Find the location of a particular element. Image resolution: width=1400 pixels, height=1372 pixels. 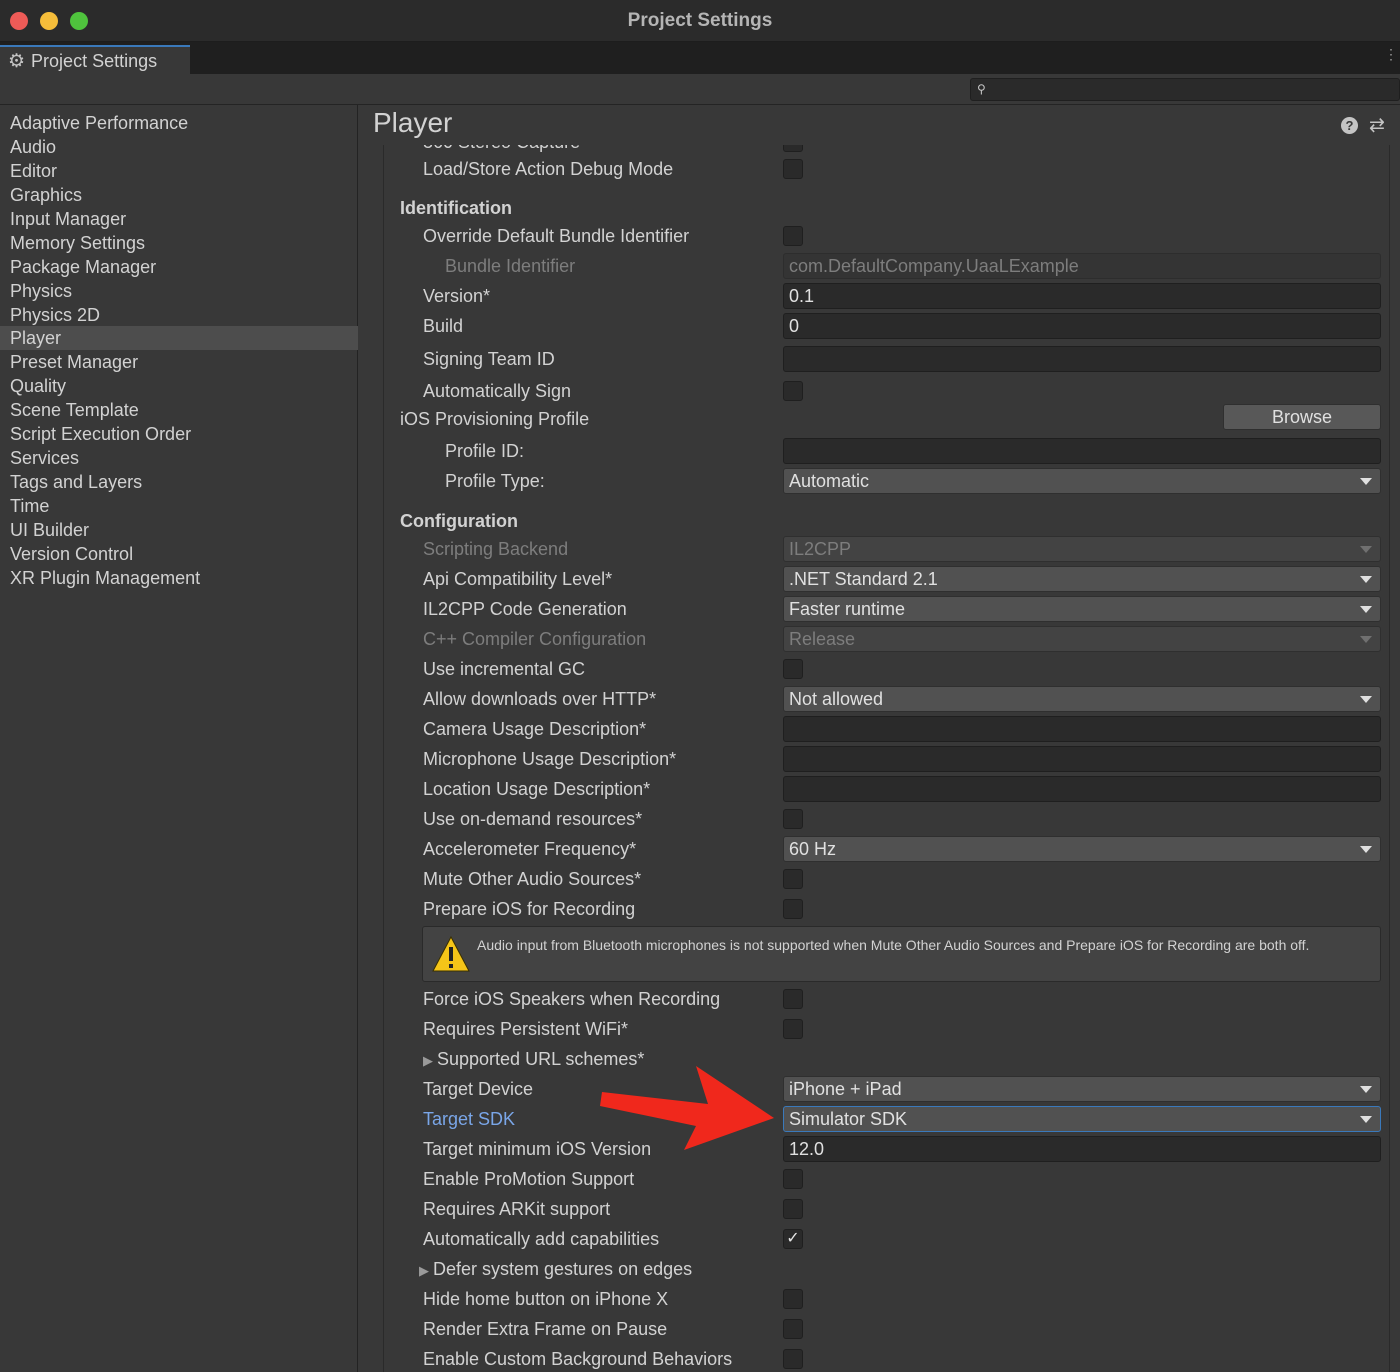

tab-project-settings: ⚙ Project Settings is located at coordinates (95, 60).